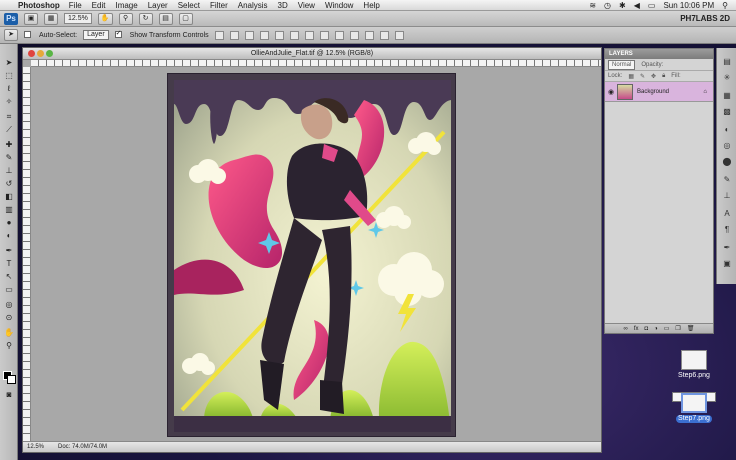 This screenshot has width=736, height=460. Describe the element at coordinates (9, 210) in the screenshot. I see `gradient-tool-icon: ▥` at that location.